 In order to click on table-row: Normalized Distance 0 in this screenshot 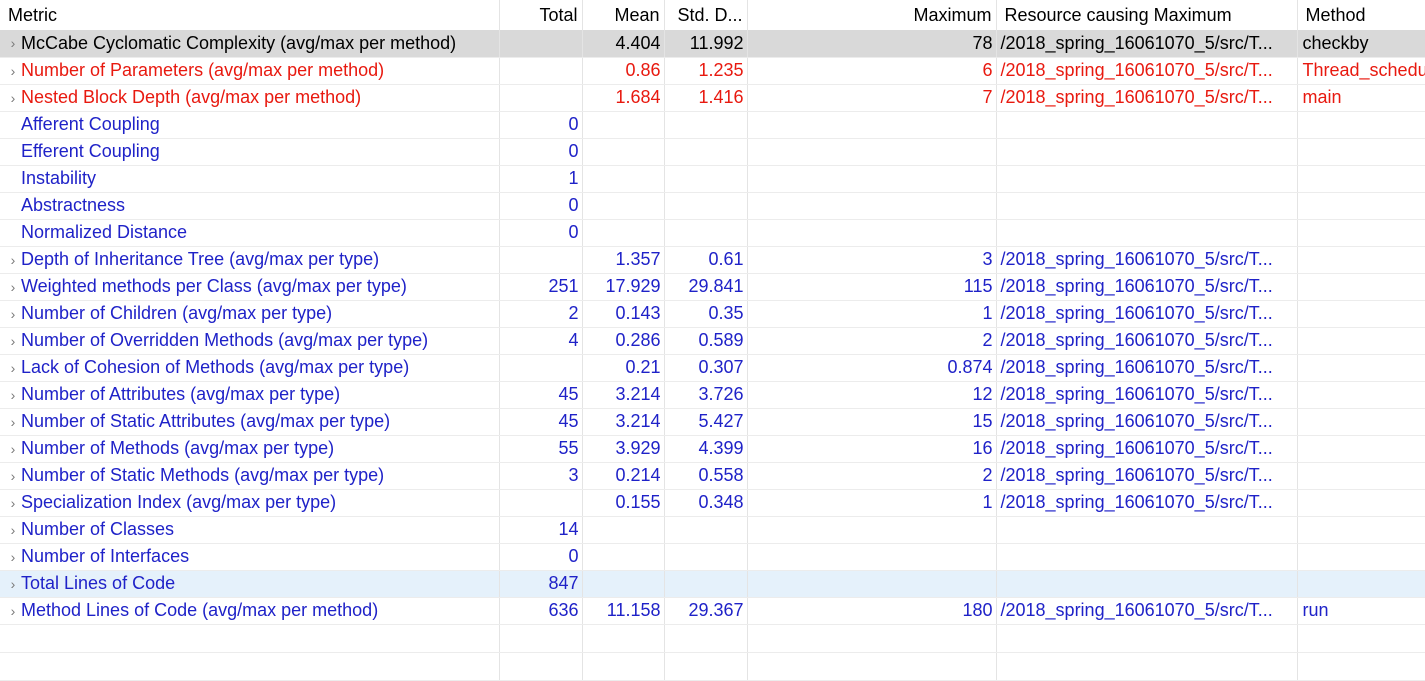, I will do `click(712, 233)`.